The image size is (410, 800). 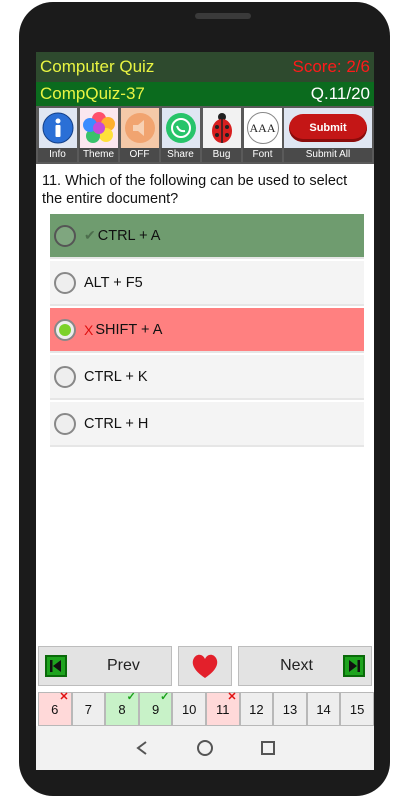 I want to click on option-3: X SHIFT + A, so click(x=207, y=330).